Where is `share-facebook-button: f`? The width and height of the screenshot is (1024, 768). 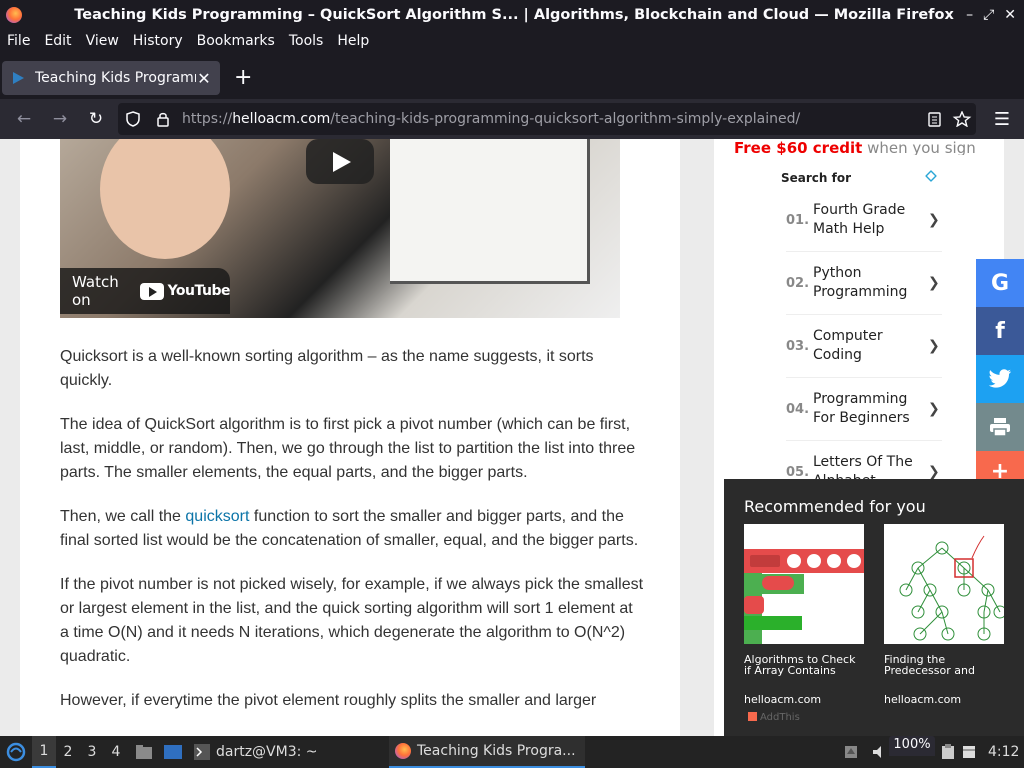 share-facebook-button: f is located at coordinates (1000, 331).